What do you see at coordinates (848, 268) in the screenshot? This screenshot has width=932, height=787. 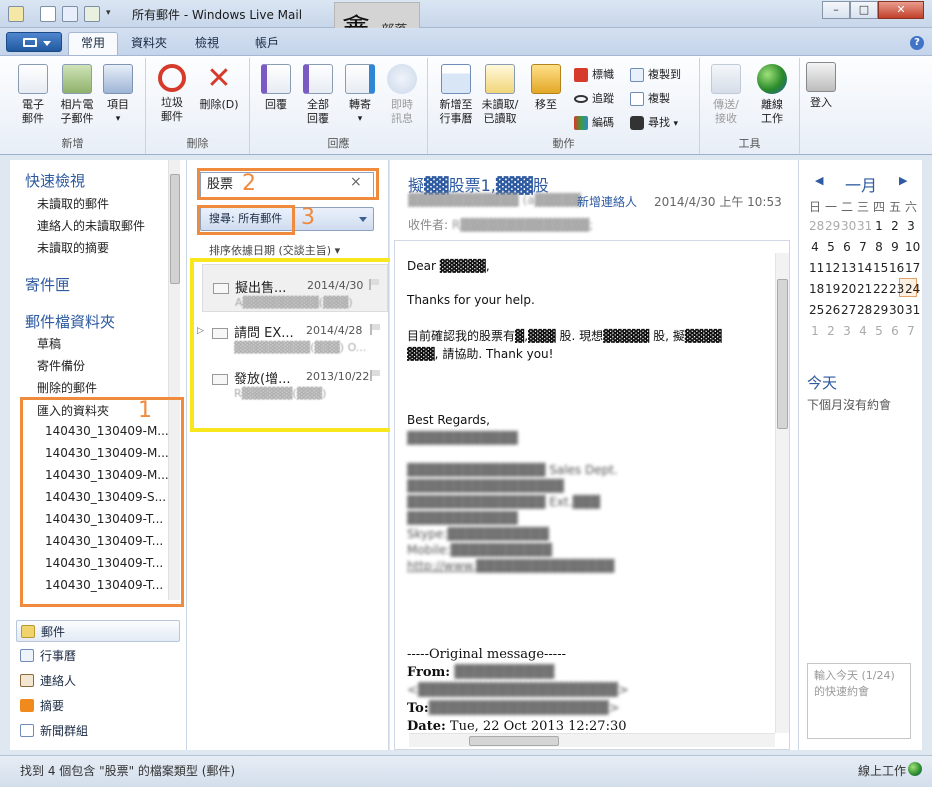 I see `calendar-day: 13` at bounding box center [848, 268].